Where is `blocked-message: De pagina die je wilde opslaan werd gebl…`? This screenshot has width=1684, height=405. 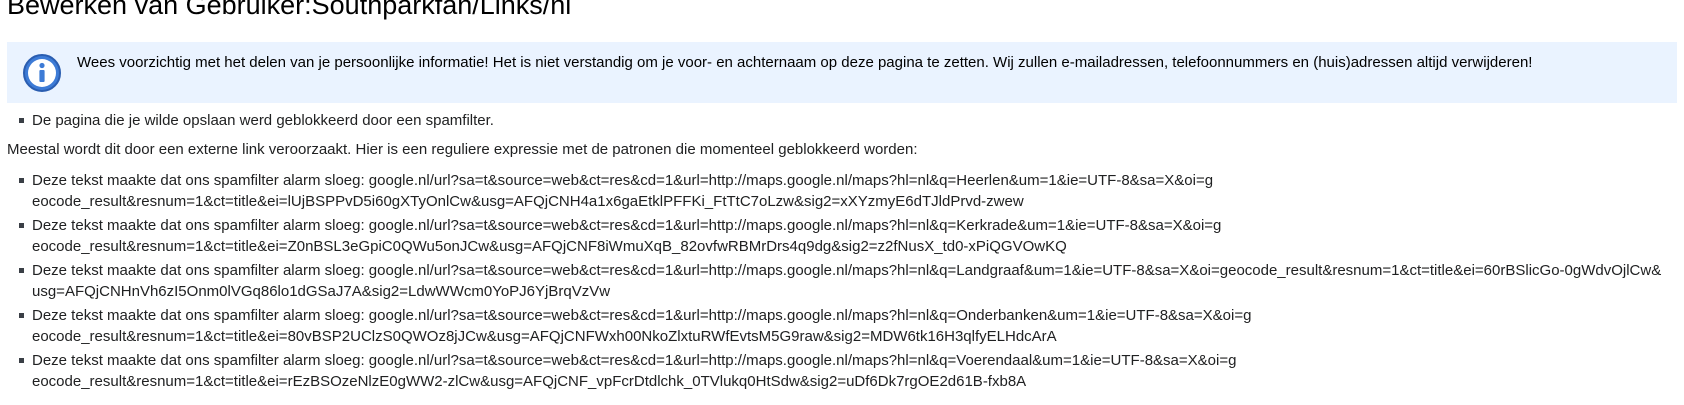
blocked-message: De pagina die je wilde opslaan werd gebl… is located at coordinates (250, 120).